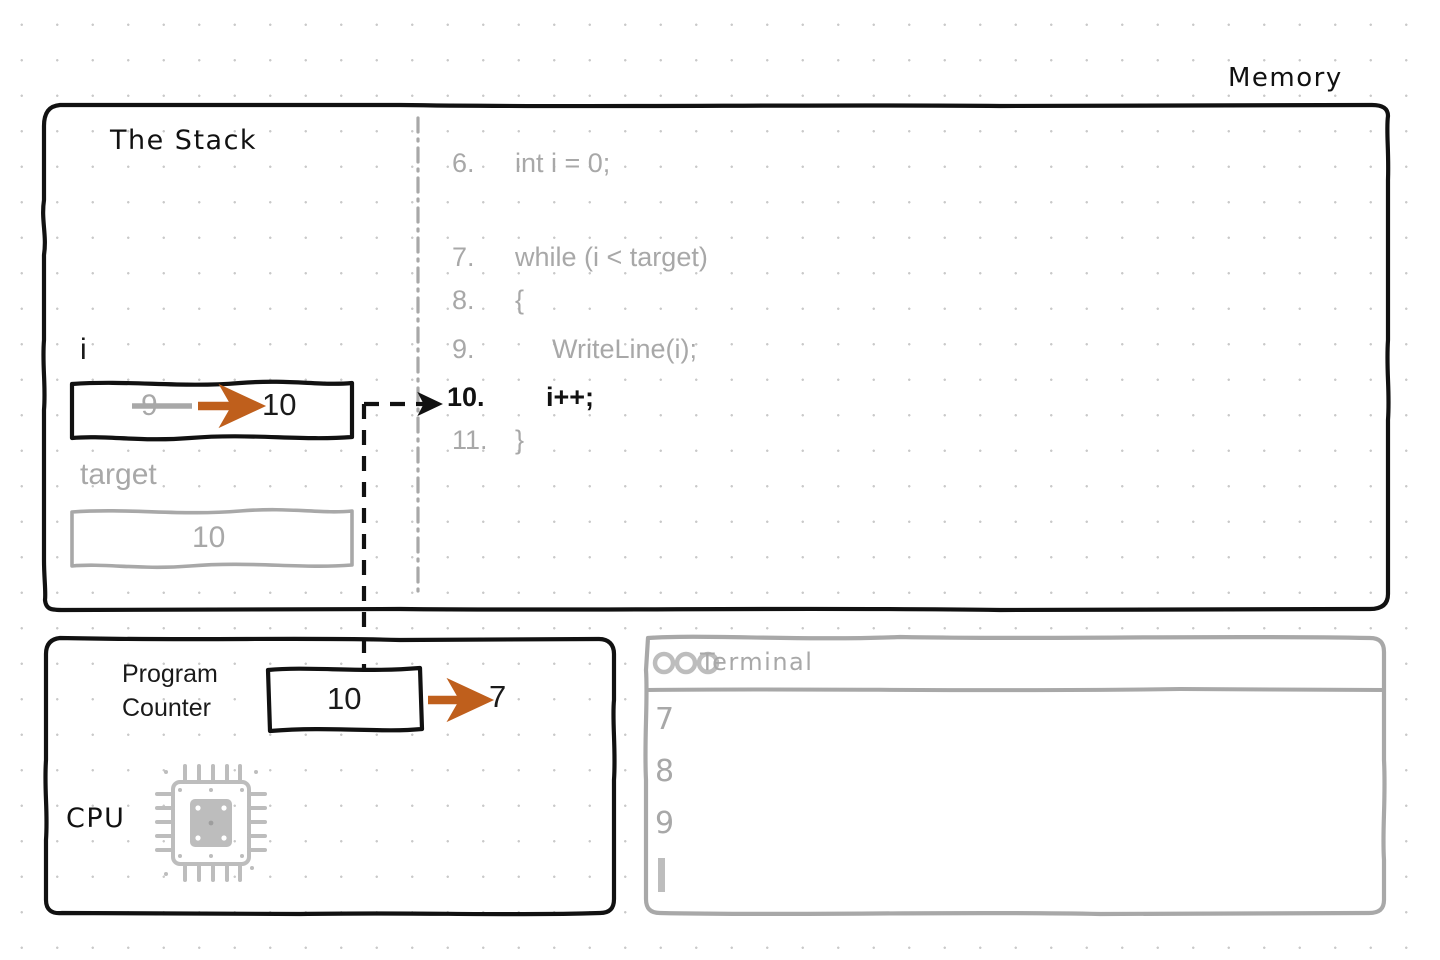 This screenshot has height=960, width=1440. I want to click on code-line-text: }, so click(520, 440).